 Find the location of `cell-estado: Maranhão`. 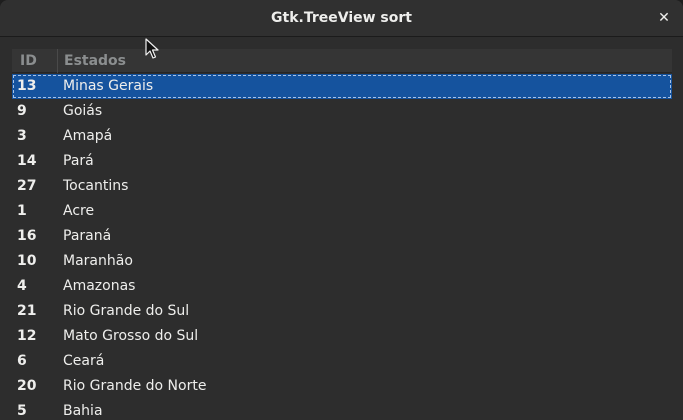

cell-estado: Maranhão is located at coordinates (98, 261).